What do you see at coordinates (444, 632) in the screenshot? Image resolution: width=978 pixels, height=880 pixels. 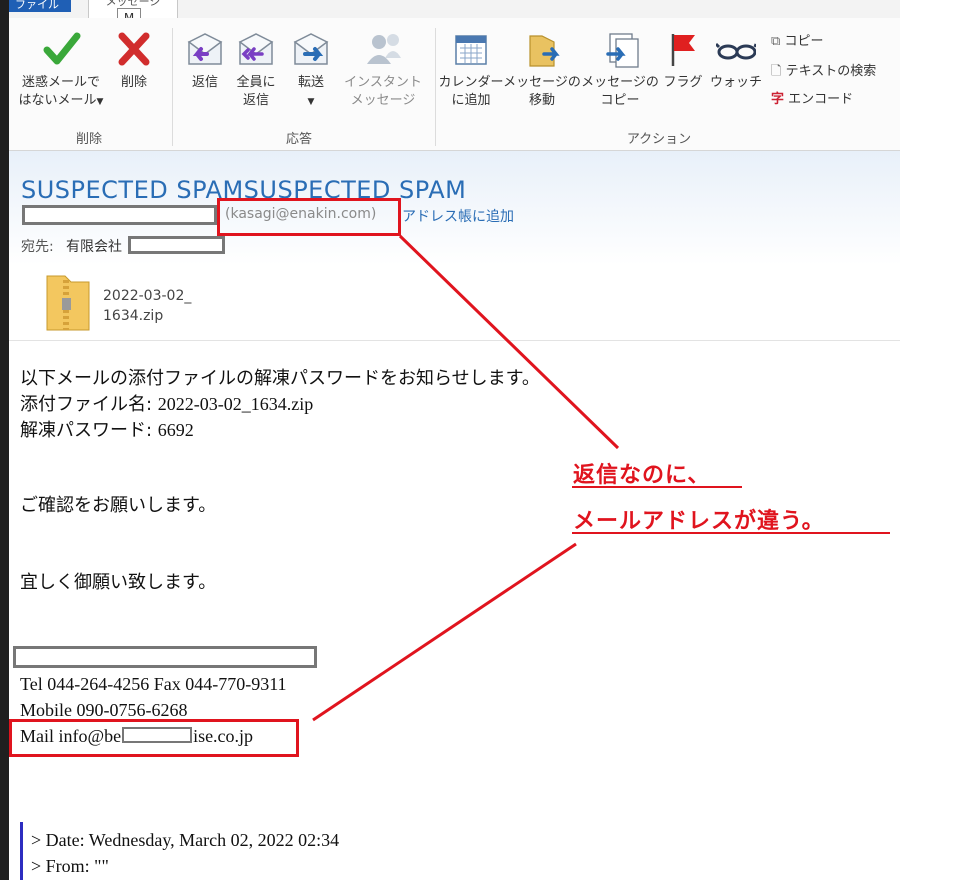 I see `annotation-line-bottom` at bounding box center [444, 632].